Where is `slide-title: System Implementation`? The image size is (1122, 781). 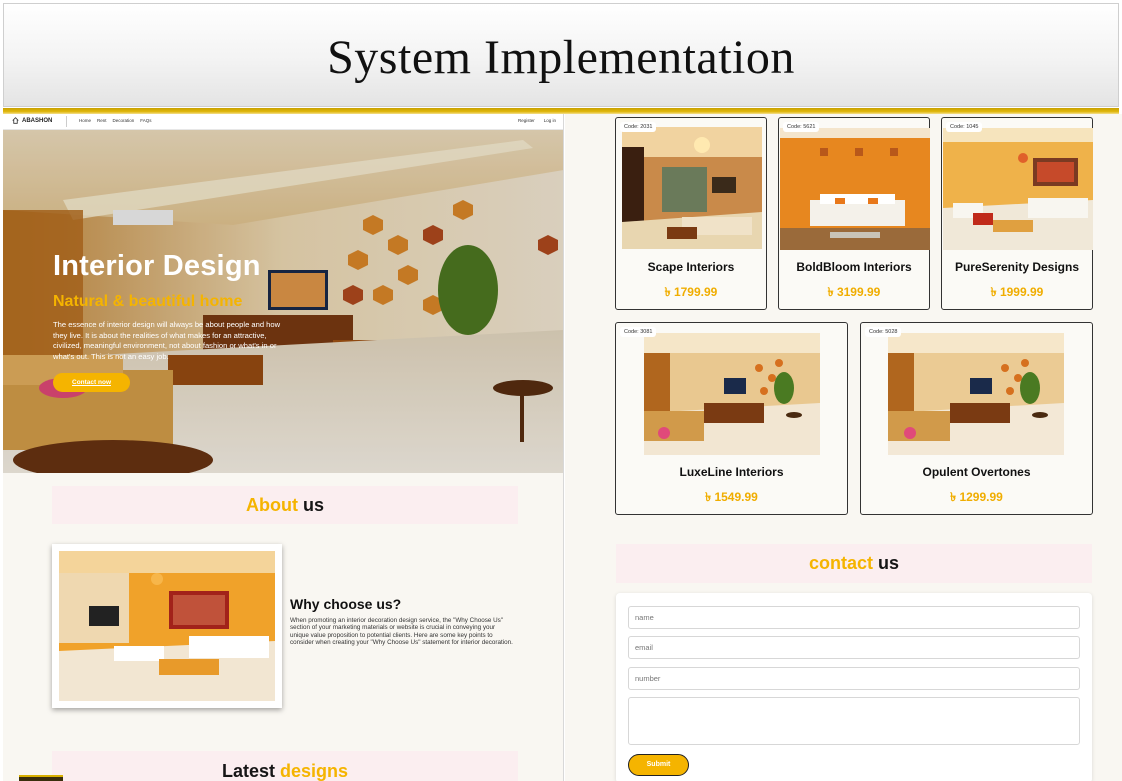 slide-title: System Implementation is located at coordinates (561, 57).